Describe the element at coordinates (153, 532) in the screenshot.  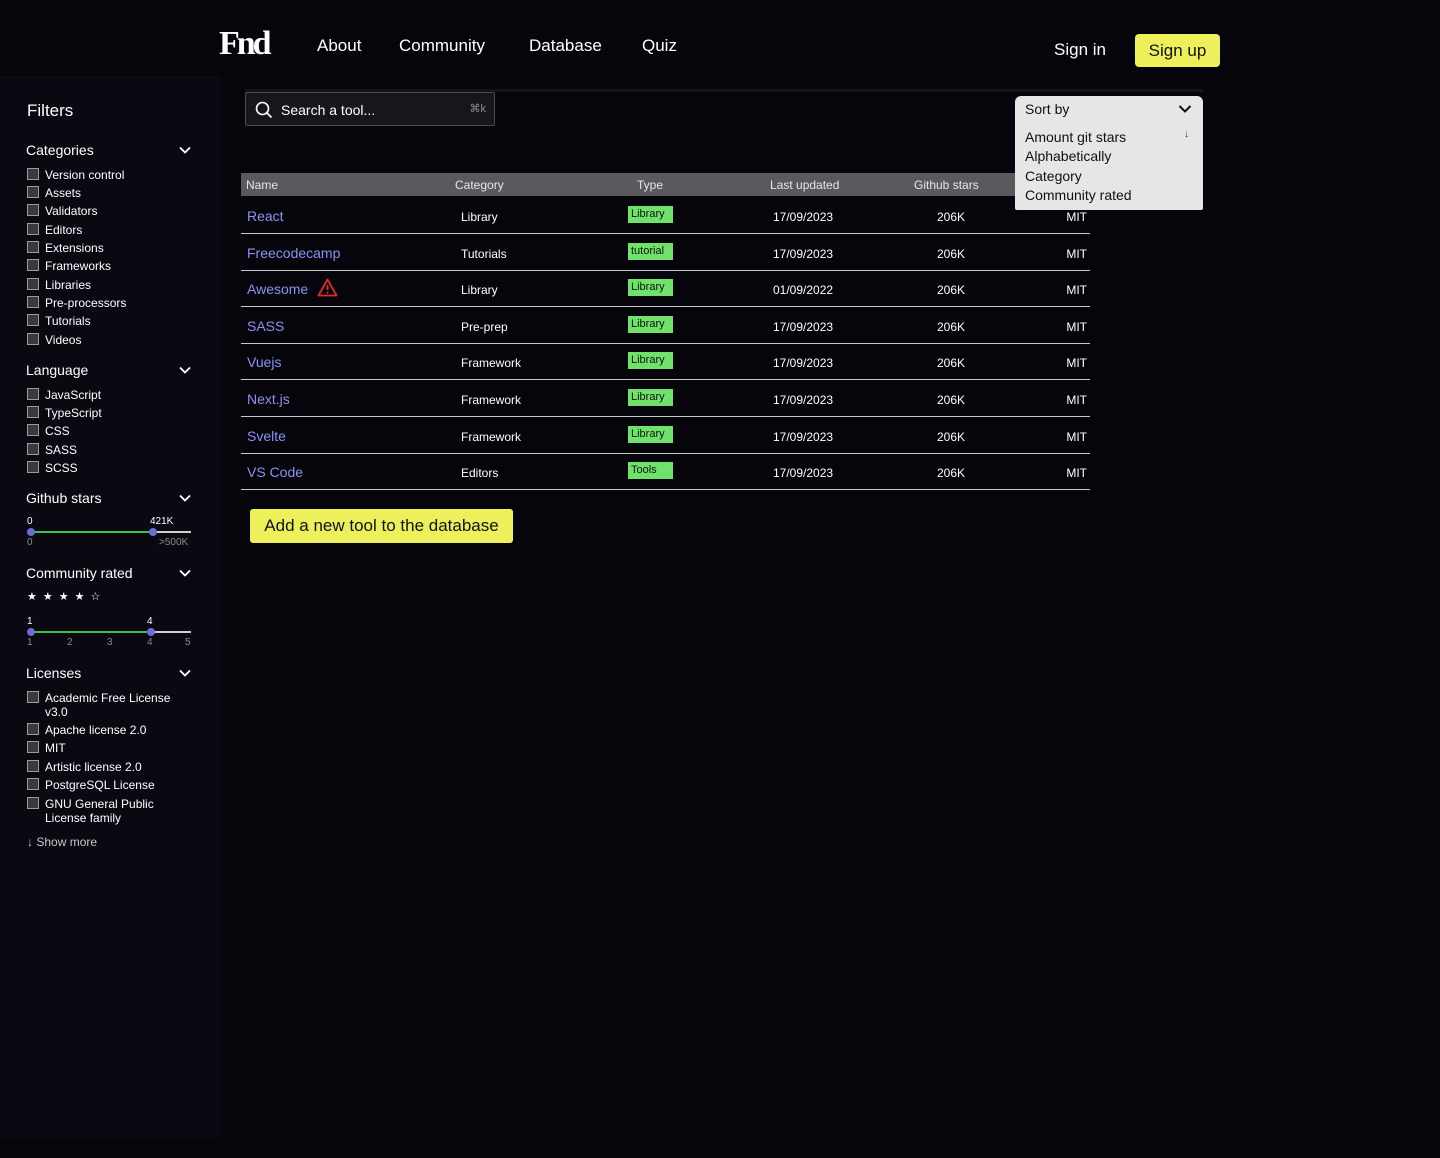
I see `github-stars-max-handle` at that location.